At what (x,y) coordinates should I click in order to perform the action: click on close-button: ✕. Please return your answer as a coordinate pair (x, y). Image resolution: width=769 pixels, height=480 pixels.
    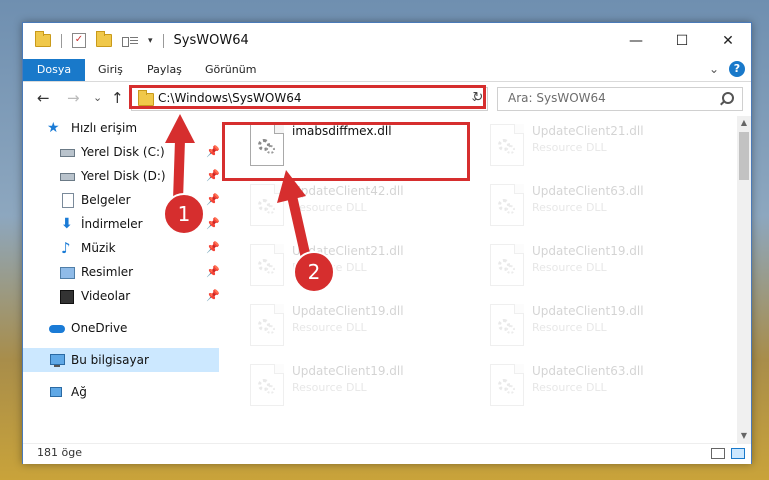
    Looking at the image, I should click on (728, 41).